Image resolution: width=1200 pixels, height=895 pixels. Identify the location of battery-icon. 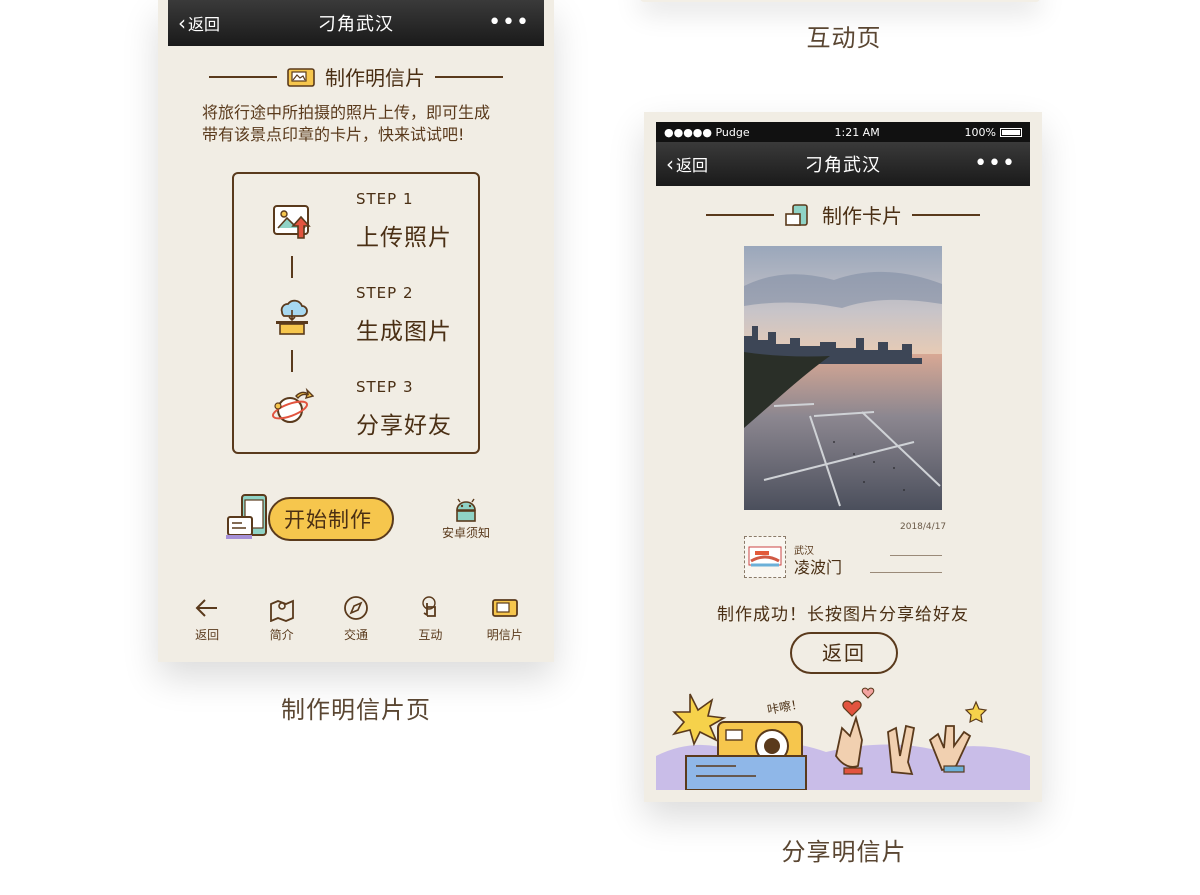
(1011, 132).